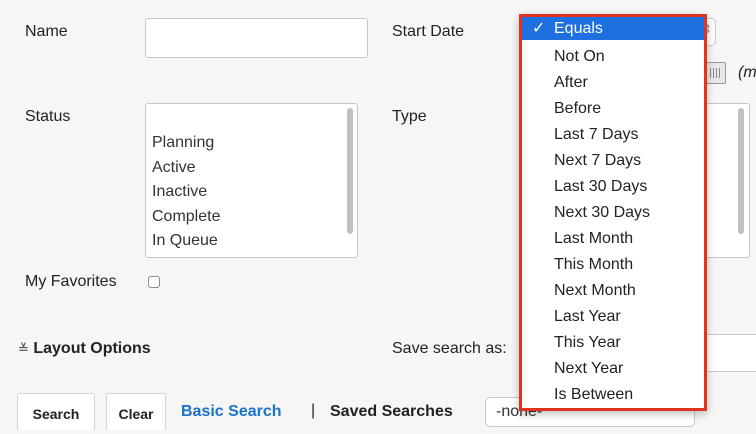 The image size is (756, 434). What do you see at coordinates (186, 217) in the screenshot?
I see `status-option: Complete` at bounding box center [186, 217].